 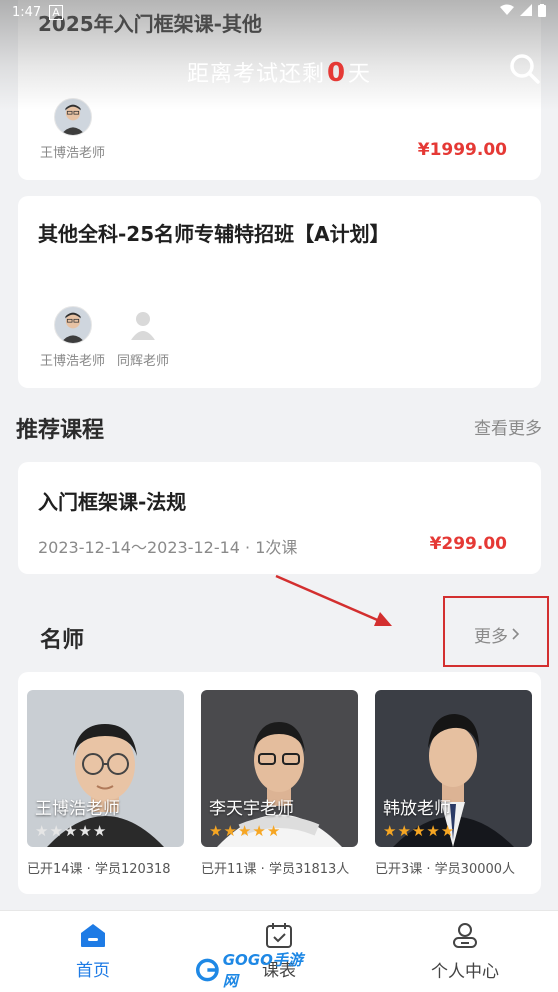 I want to click on teacher-stats: 已开11课 · 学员31813人, so click(x=275, y=869).